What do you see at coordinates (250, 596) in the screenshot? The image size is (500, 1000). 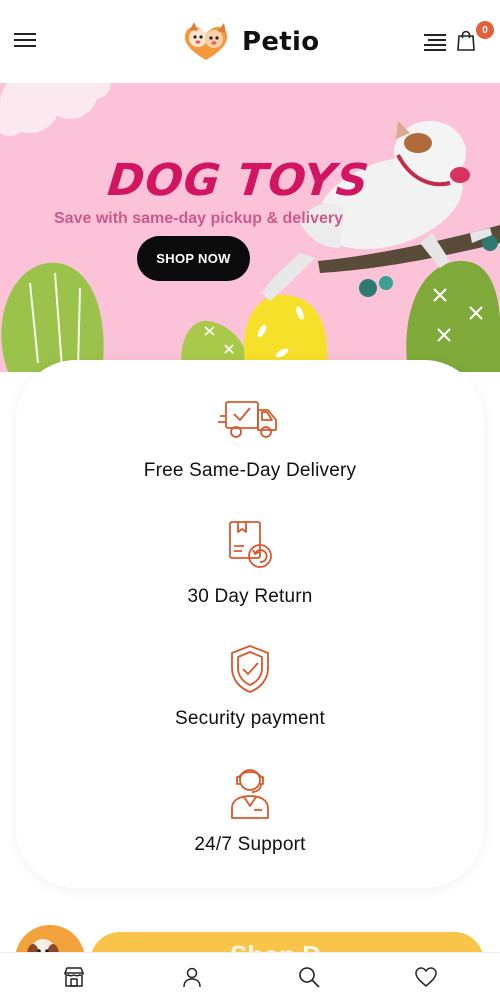 I see `feature-label: 30 Day Return` at bounding box center [250, 596].